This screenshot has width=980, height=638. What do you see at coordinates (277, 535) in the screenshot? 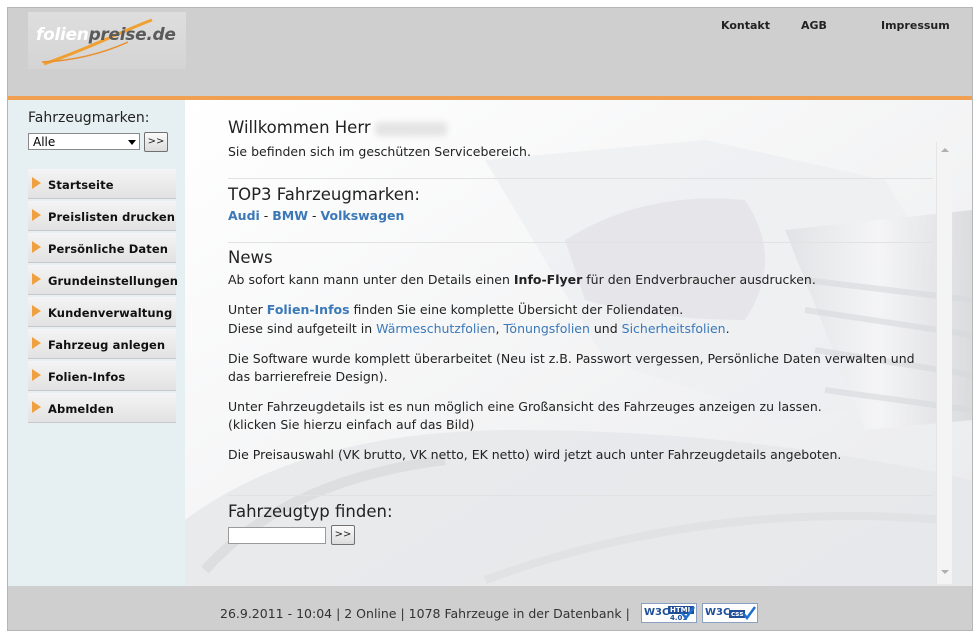
I see `vehicle-type-input` at bounding box center [277, 535].